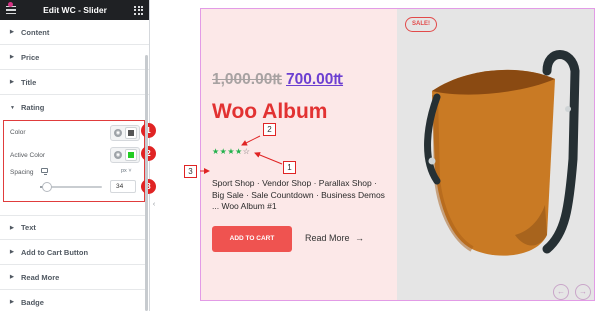 The height and width of the screenshot is (311, 600). I want to click on annotation-arrows, so click(241, 154).